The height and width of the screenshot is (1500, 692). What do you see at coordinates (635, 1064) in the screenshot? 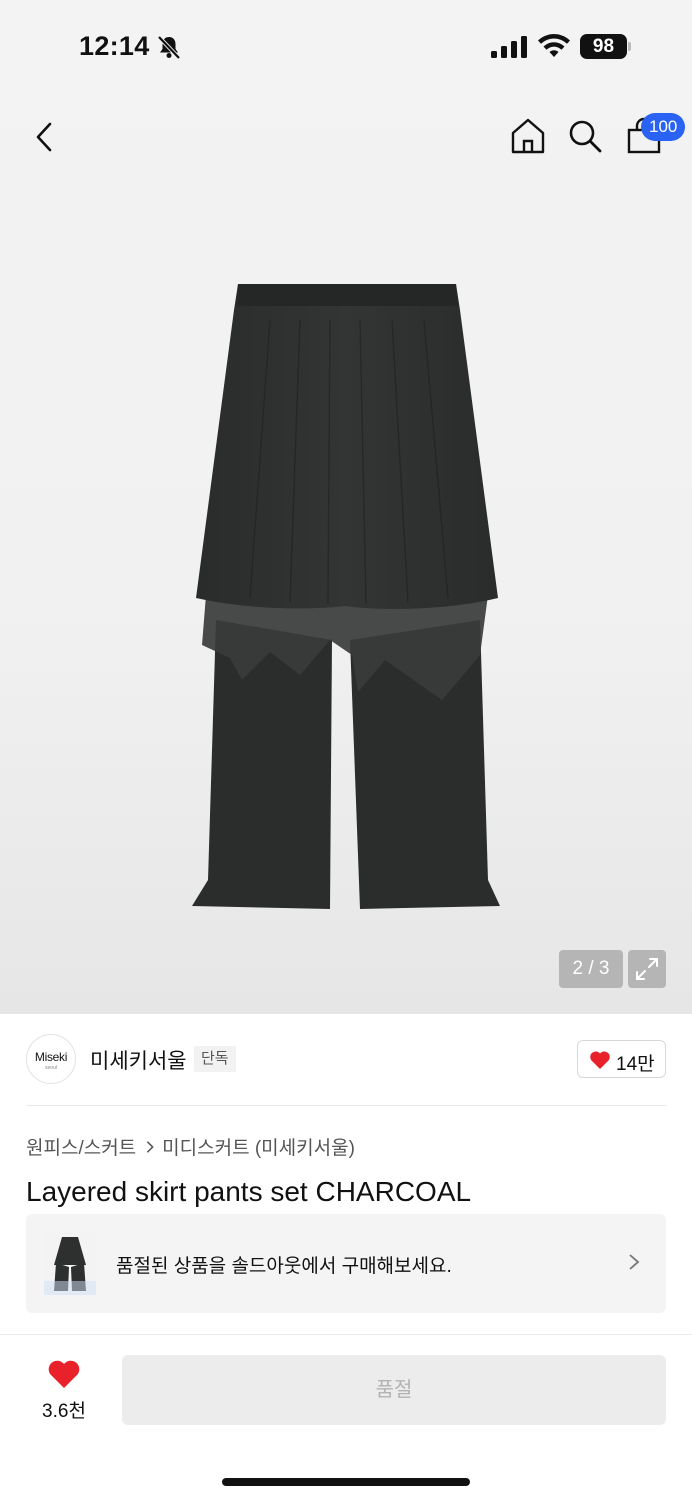
I see `brand-like-count: 14만` at bounding box center [635, 1064].